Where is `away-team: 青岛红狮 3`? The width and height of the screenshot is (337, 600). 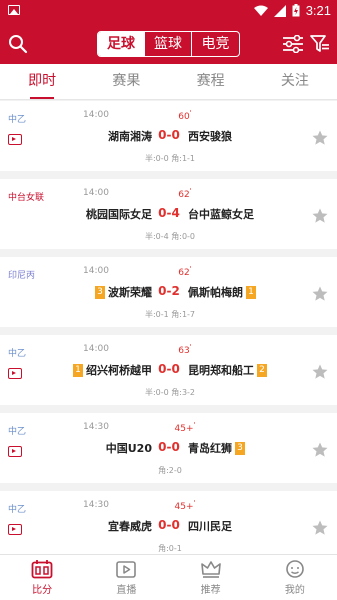 away-team: 青岛红狮 3 is located at coordinates (243, 448).